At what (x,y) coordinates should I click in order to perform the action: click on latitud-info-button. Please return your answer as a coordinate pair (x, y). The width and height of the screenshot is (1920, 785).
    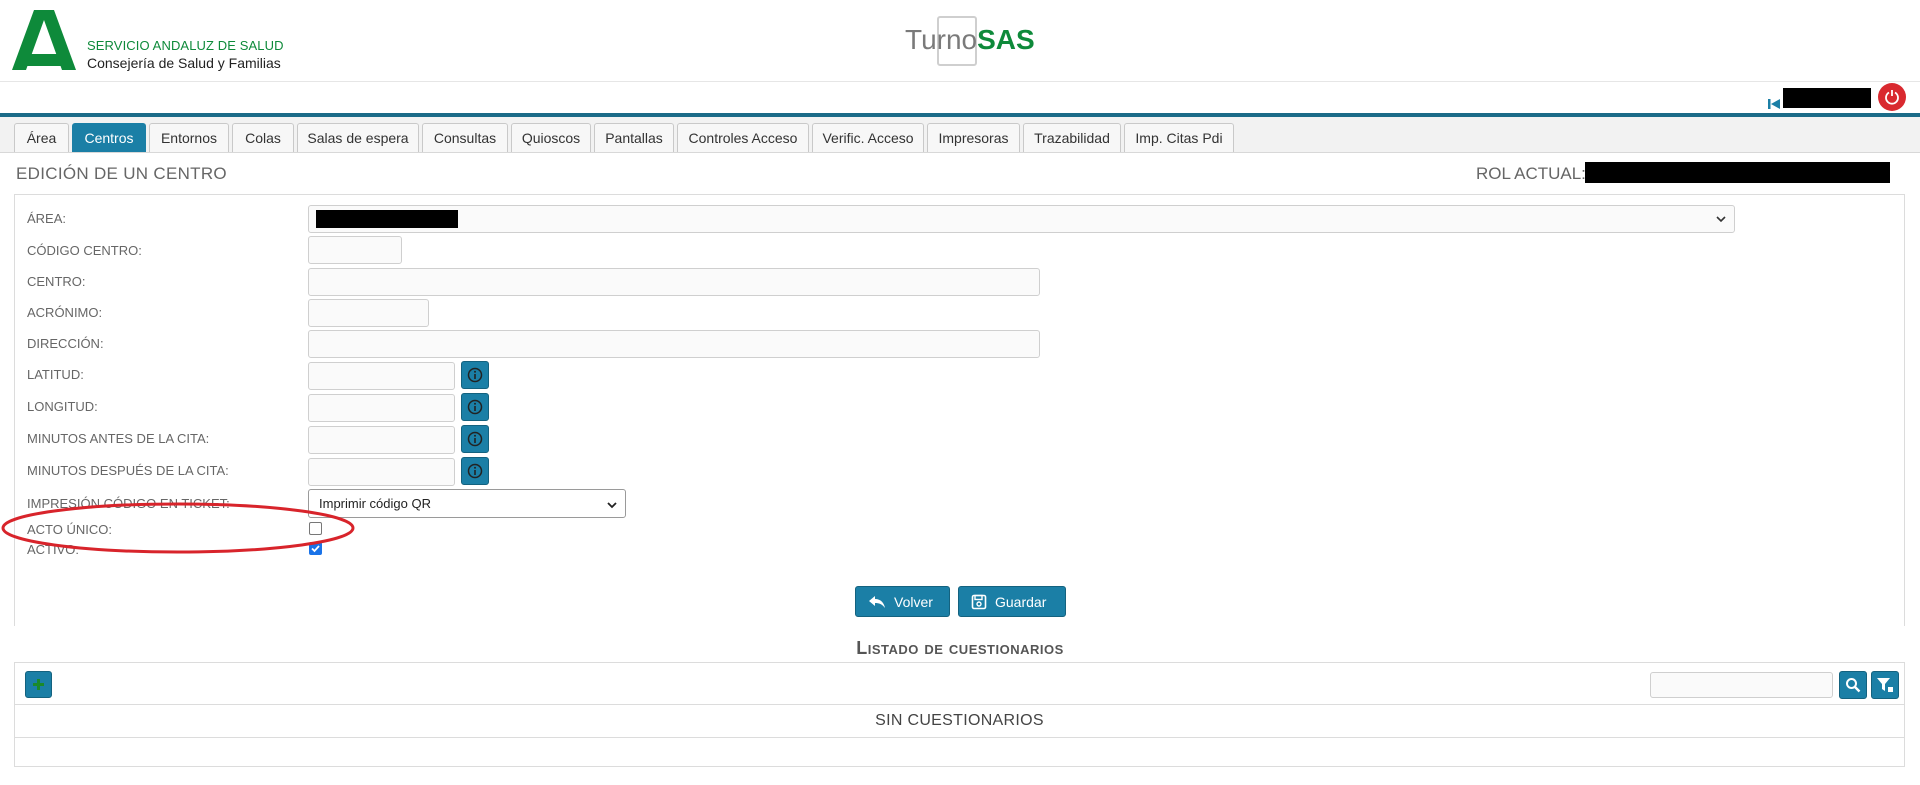
    Looking at the image, I should click on (475, 375).